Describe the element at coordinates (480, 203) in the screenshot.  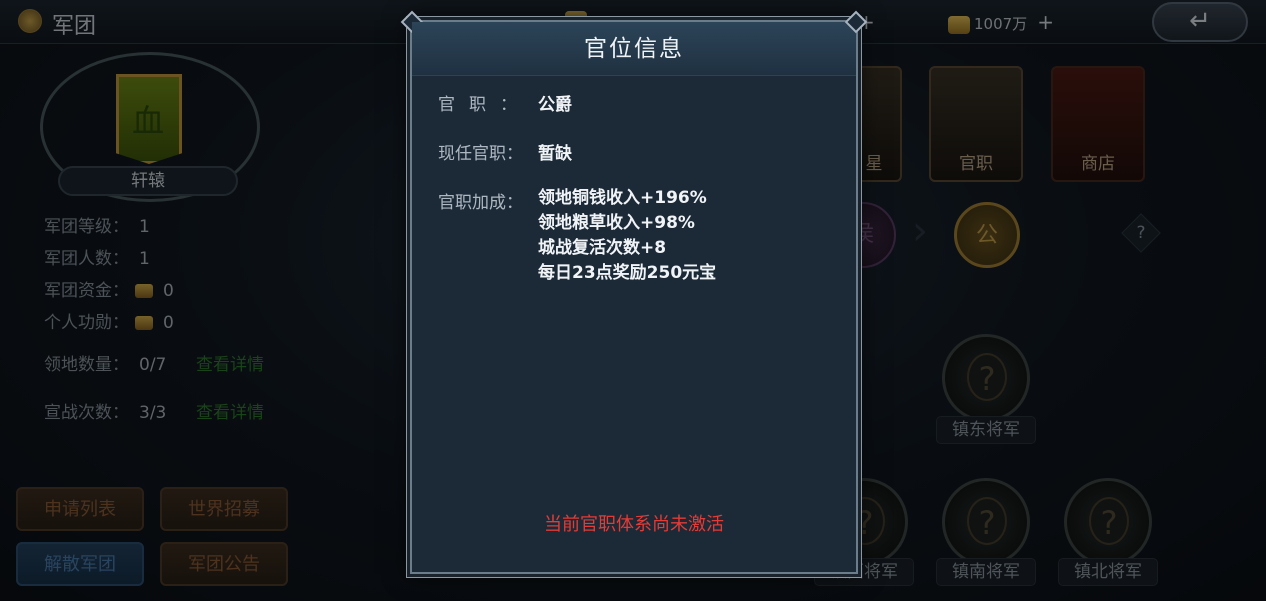
I see `bonus-label: 官职加成：` at that location.